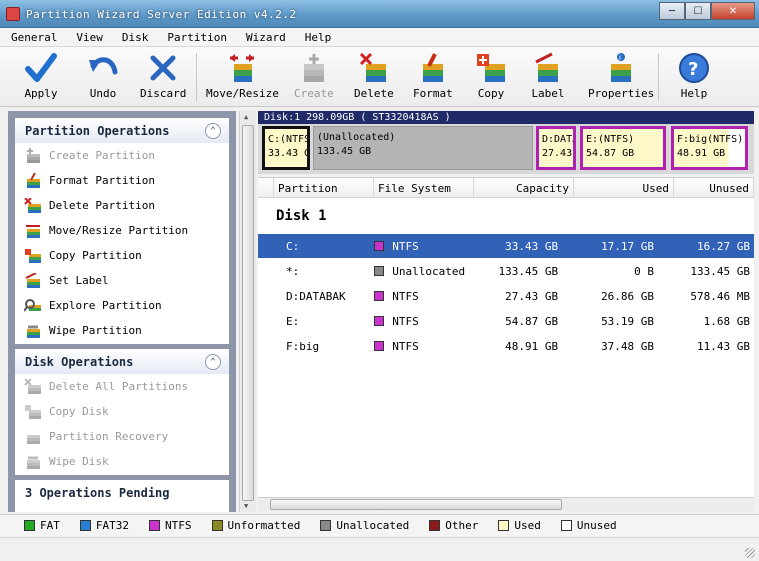 This screenshot has height=561, width=759. I want to click on disk-group-label: Disk 1, so click(301, 216).